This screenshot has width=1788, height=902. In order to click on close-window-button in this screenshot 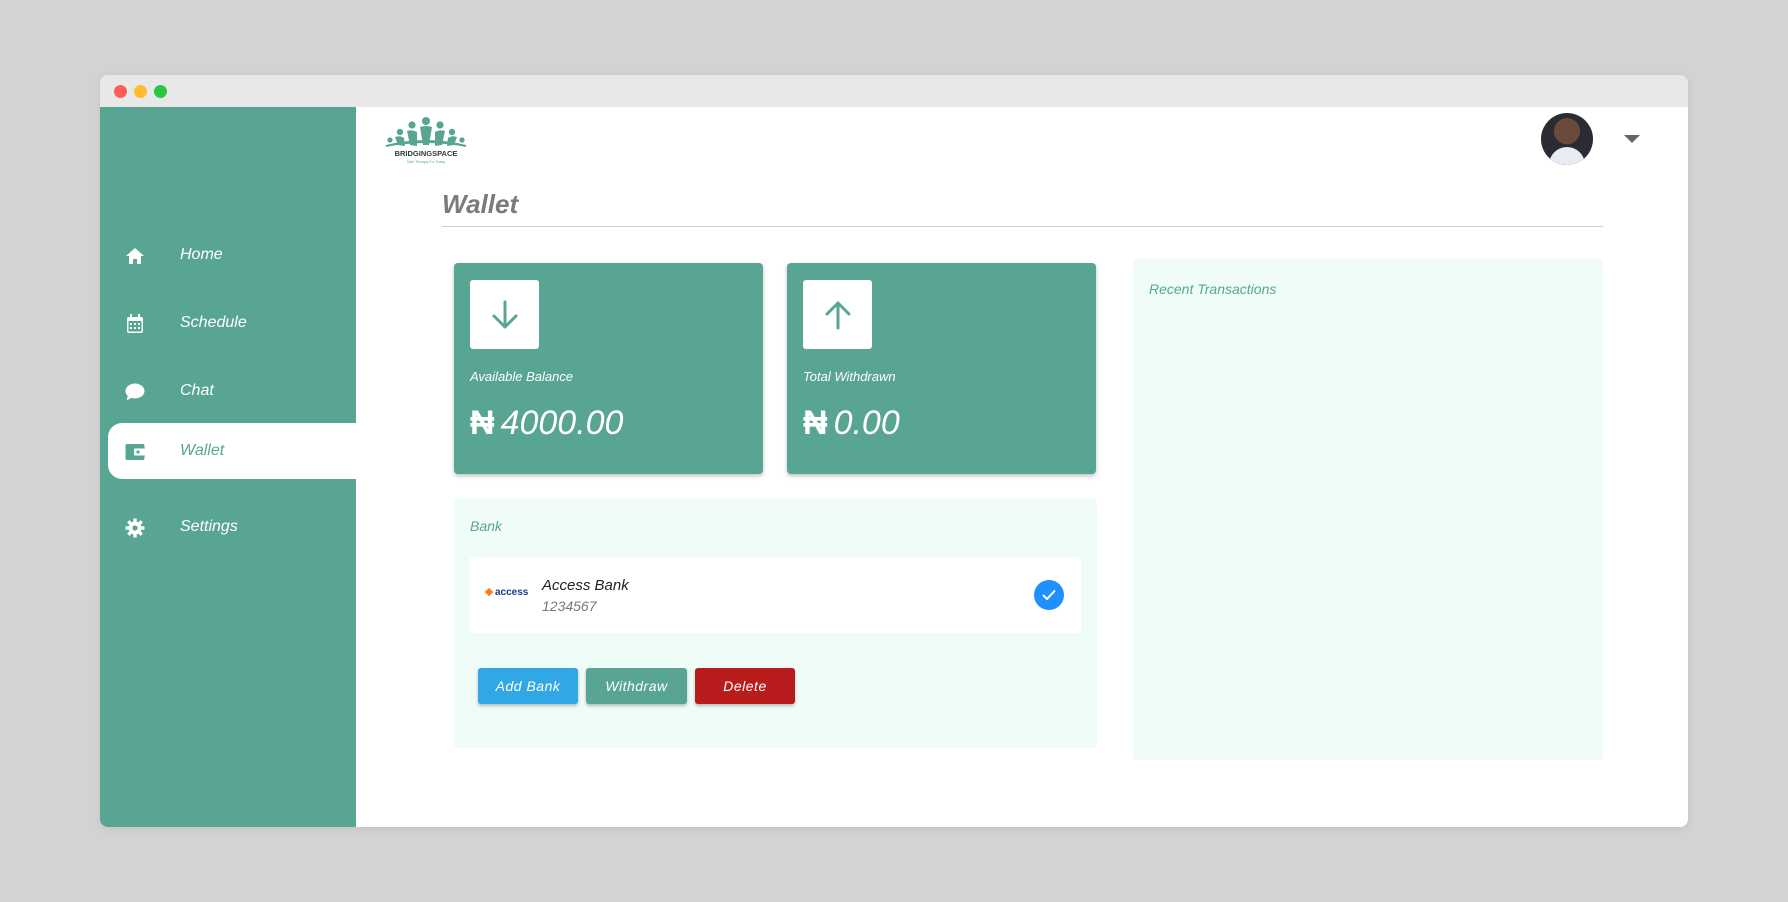, I will do `click(120, 91)`.